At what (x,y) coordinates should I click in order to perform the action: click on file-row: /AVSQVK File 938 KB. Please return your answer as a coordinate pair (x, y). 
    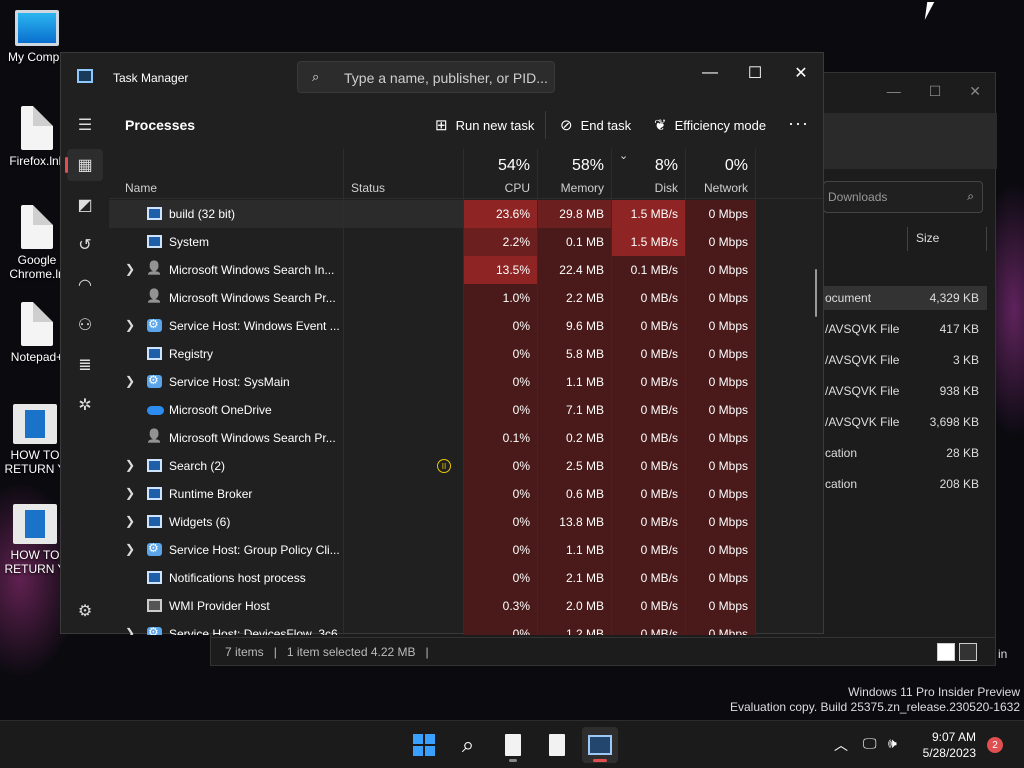
    Looking at the image, I should click on (904, 391).